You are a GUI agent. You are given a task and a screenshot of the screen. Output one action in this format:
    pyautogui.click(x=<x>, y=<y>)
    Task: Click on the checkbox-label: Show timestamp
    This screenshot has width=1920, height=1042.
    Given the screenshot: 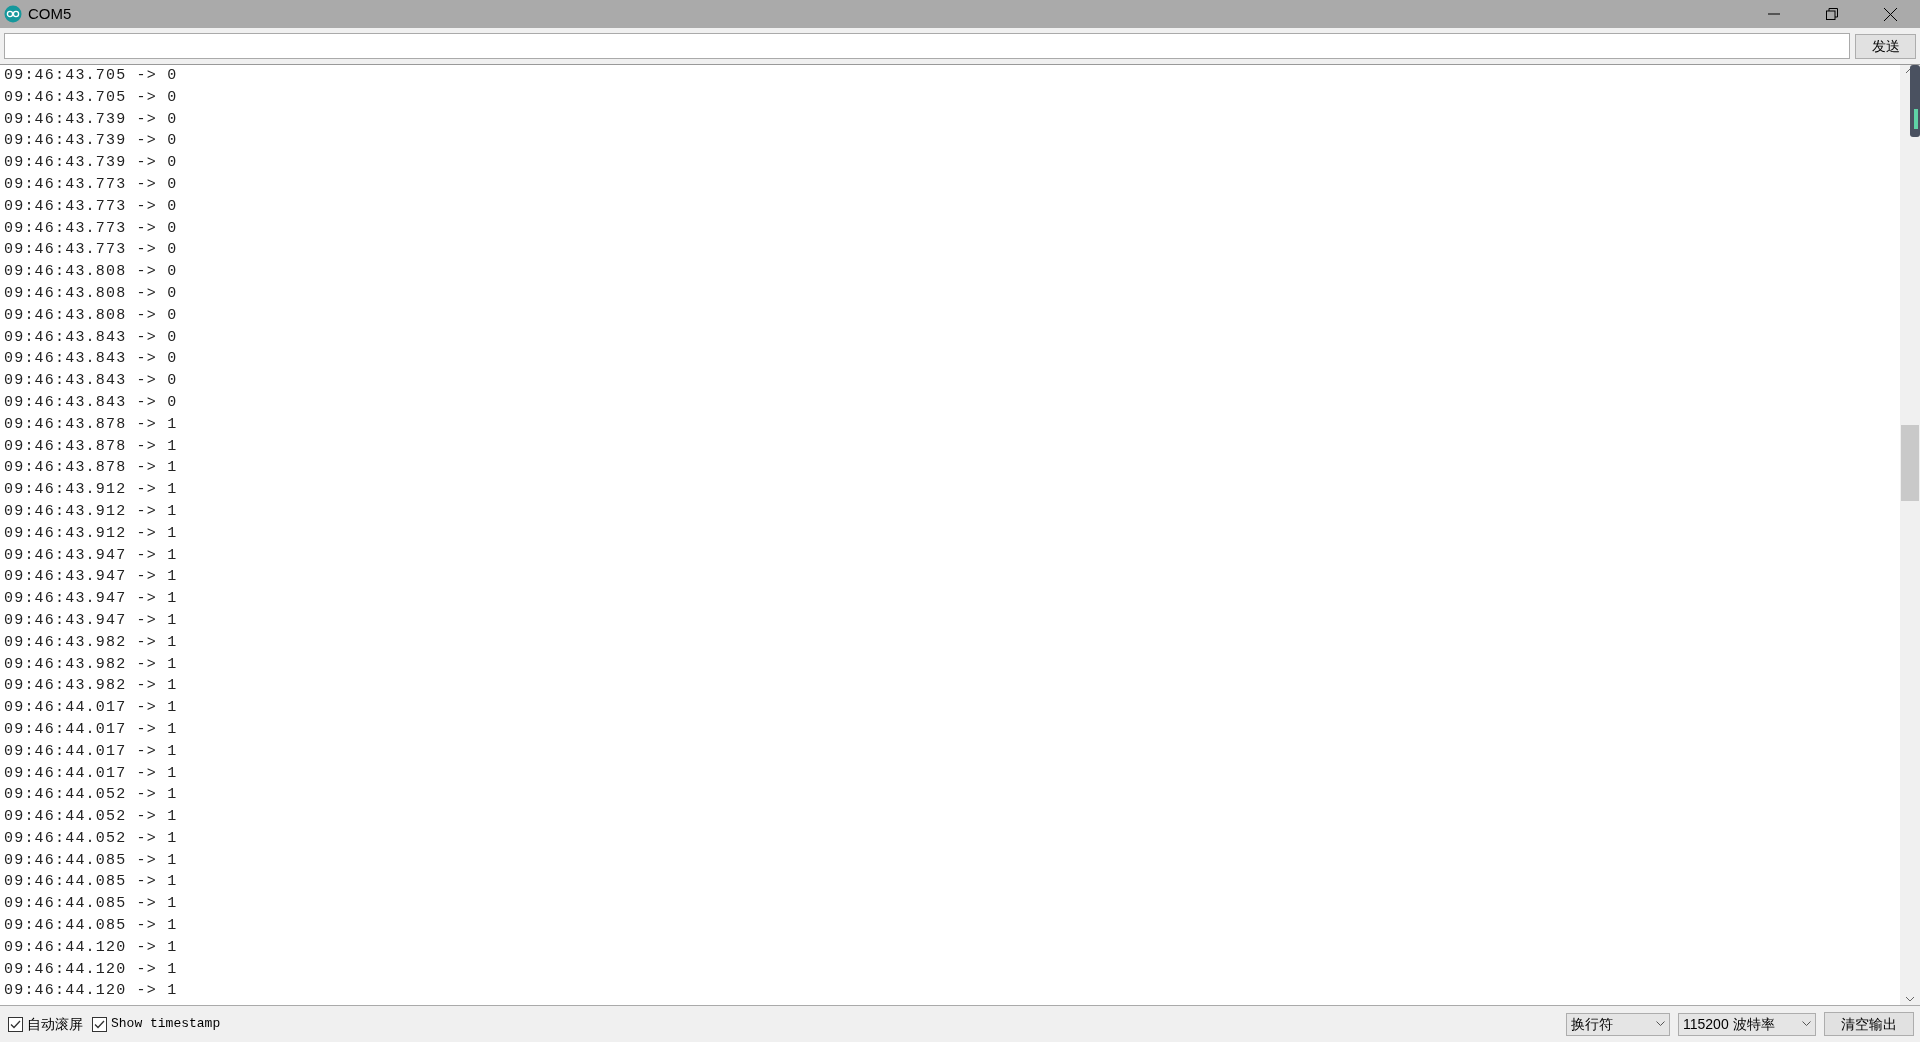 What is the action you would take?
    pyautogui.click(x=166, y=1024)
    